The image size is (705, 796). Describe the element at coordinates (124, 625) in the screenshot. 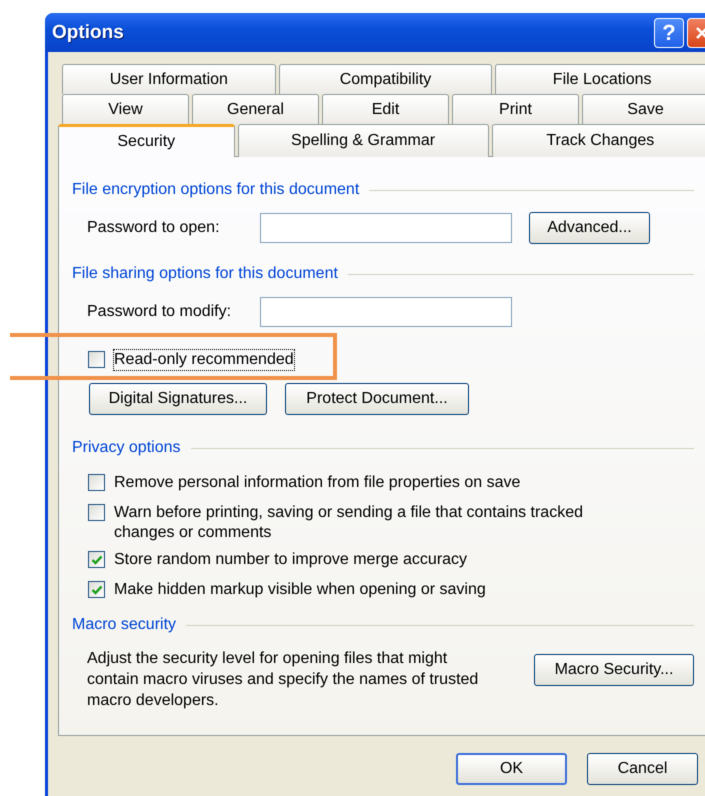

I see `section-title: Macro security` at that location.